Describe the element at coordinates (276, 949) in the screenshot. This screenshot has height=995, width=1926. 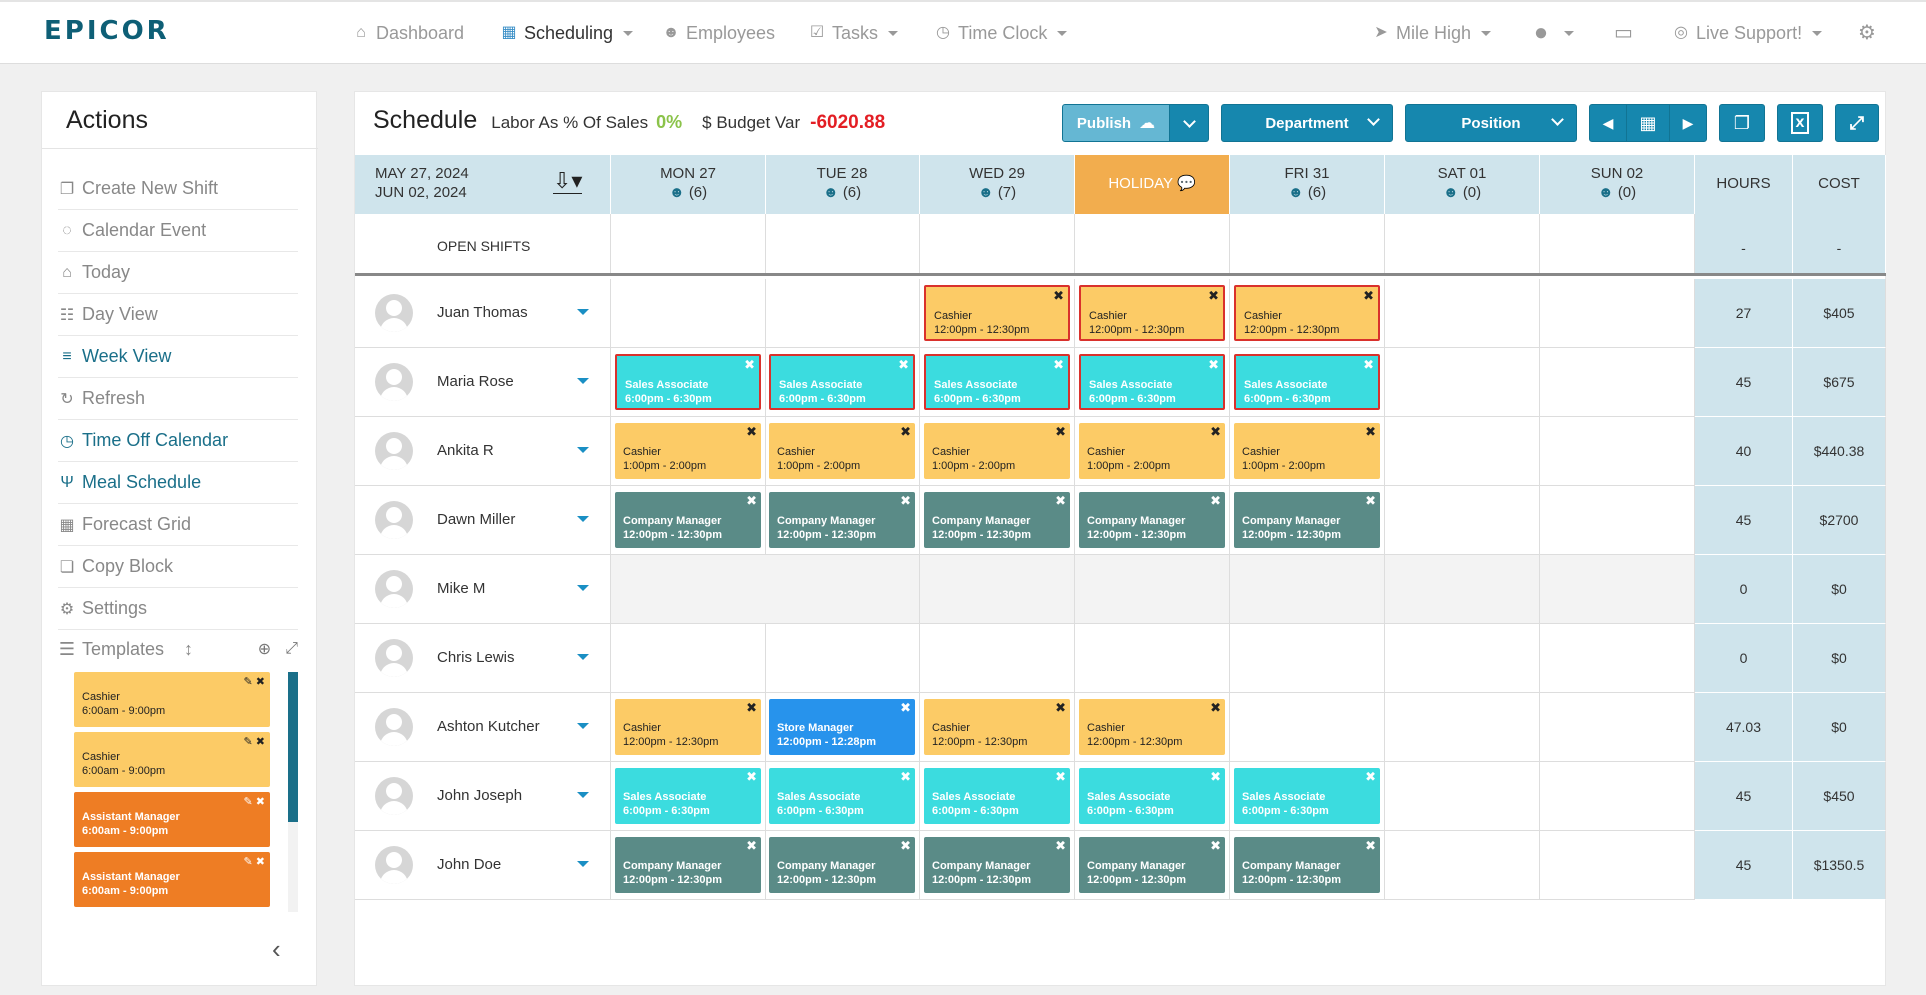
I see `collapse-sidebar-icon: ‹` at that location.